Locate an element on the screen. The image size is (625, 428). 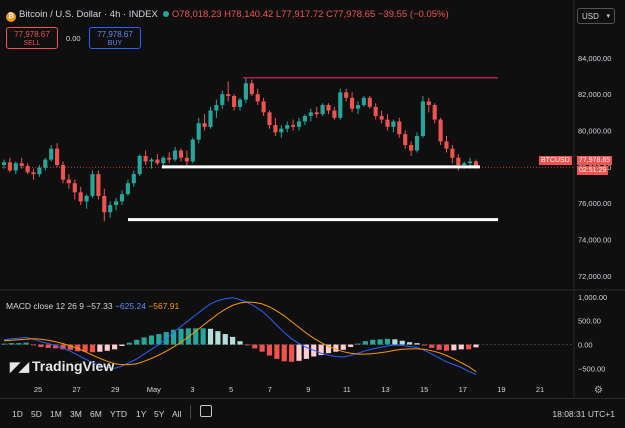
buy-price: 77,978.67 is located at coordinates (115, 34).